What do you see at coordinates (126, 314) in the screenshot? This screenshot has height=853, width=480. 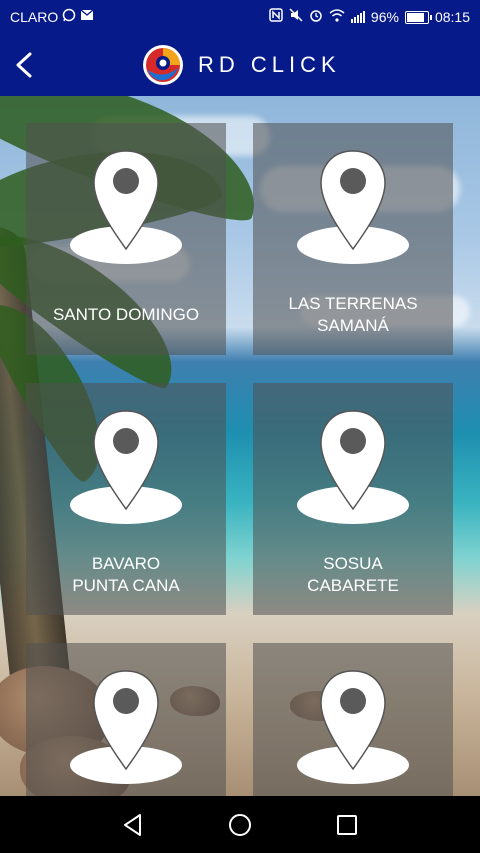 I see `tile-label: SANTO DOMINGO` at bounding box center [126, 314].